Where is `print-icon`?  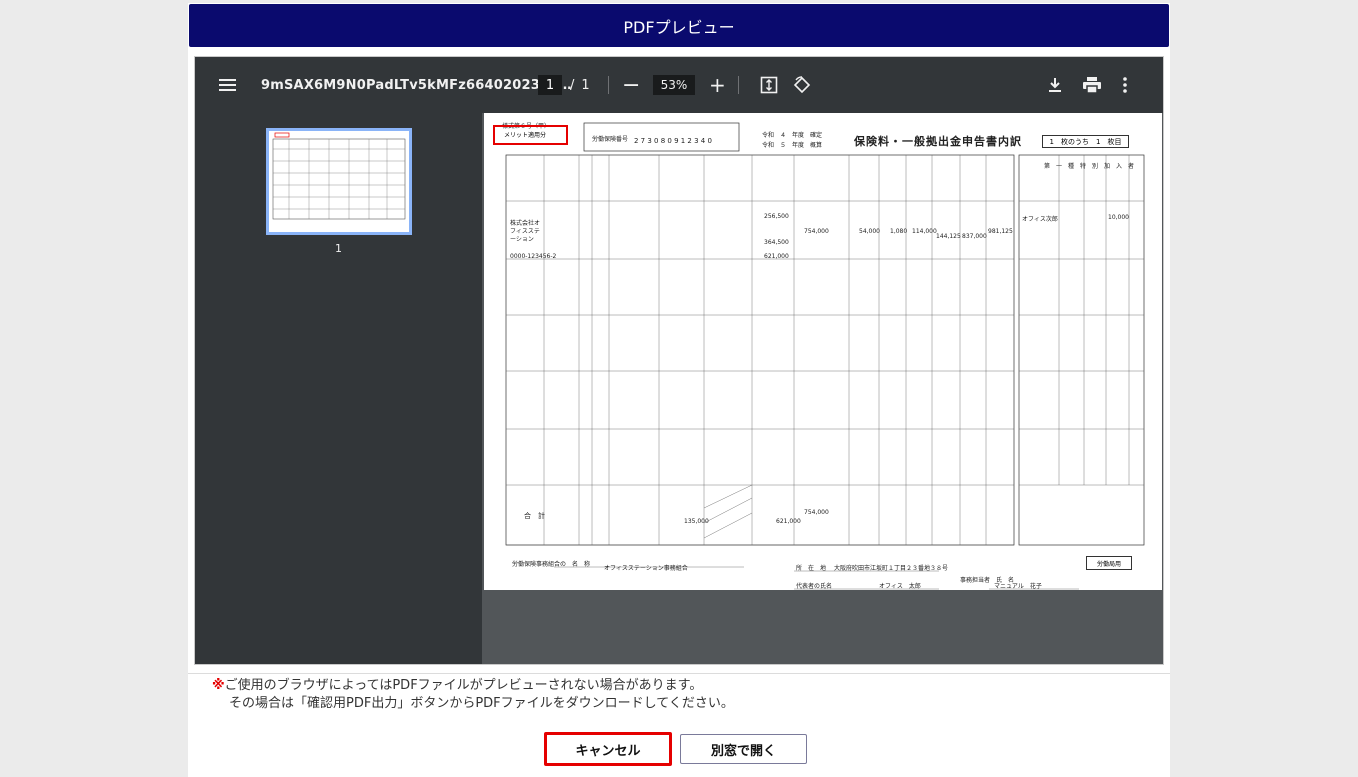
print-icon is located at coordinates (1092, 85).